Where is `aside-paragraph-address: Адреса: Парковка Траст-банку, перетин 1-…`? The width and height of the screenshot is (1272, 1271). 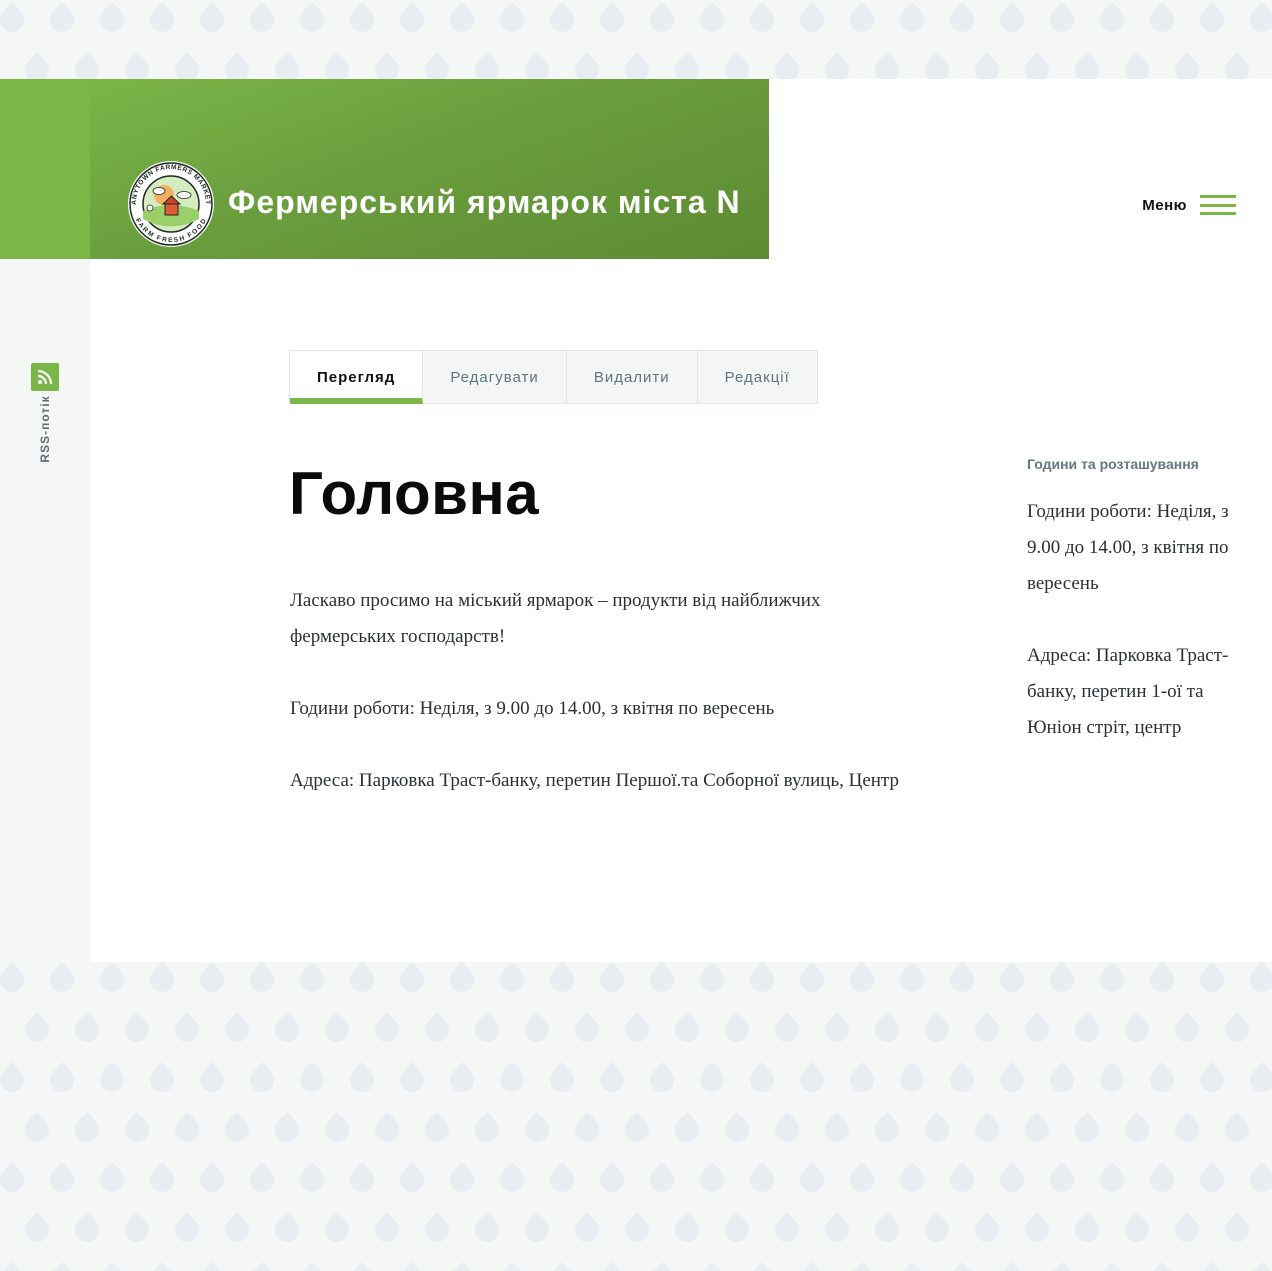 aside-paragraph-address: Адреса: Парковка Траст-банку, перетин 1-… is located at coordinates (1128, 691).